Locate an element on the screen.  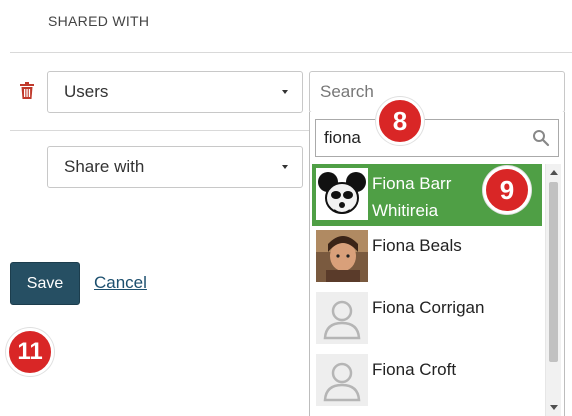
user-search-field: Search is located at coordinates (437, 92).